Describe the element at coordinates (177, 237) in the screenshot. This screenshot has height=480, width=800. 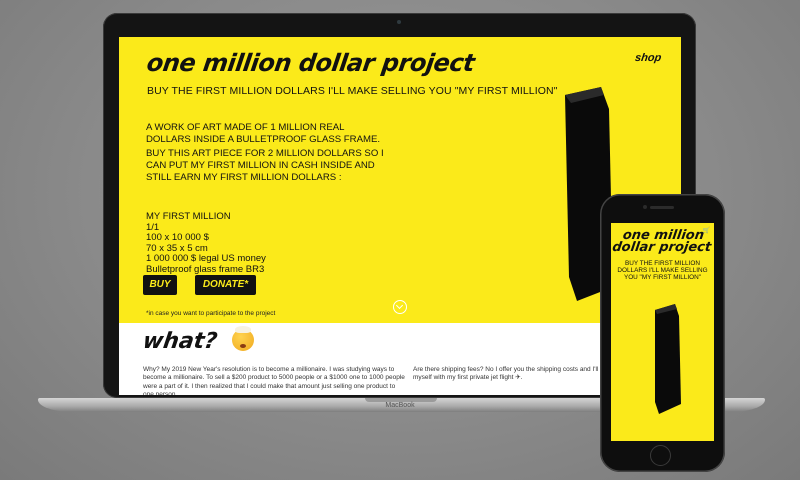
I see `spec-line: 100 x 10 000 $` at that location.